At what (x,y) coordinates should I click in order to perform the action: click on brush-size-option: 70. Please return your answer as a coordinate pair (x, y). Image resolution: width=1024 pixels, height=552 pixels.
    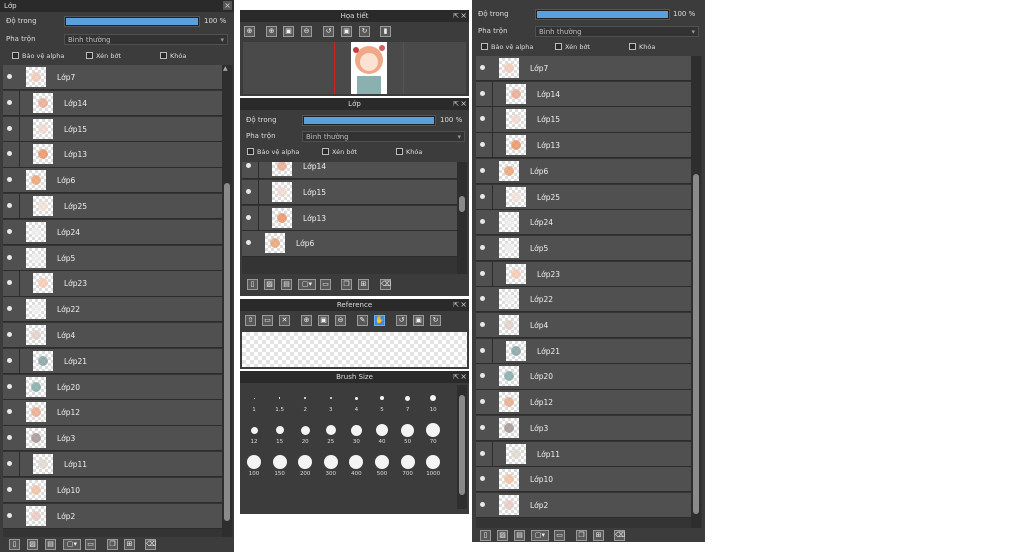
    Looking at the image, I should click on (433, 433).